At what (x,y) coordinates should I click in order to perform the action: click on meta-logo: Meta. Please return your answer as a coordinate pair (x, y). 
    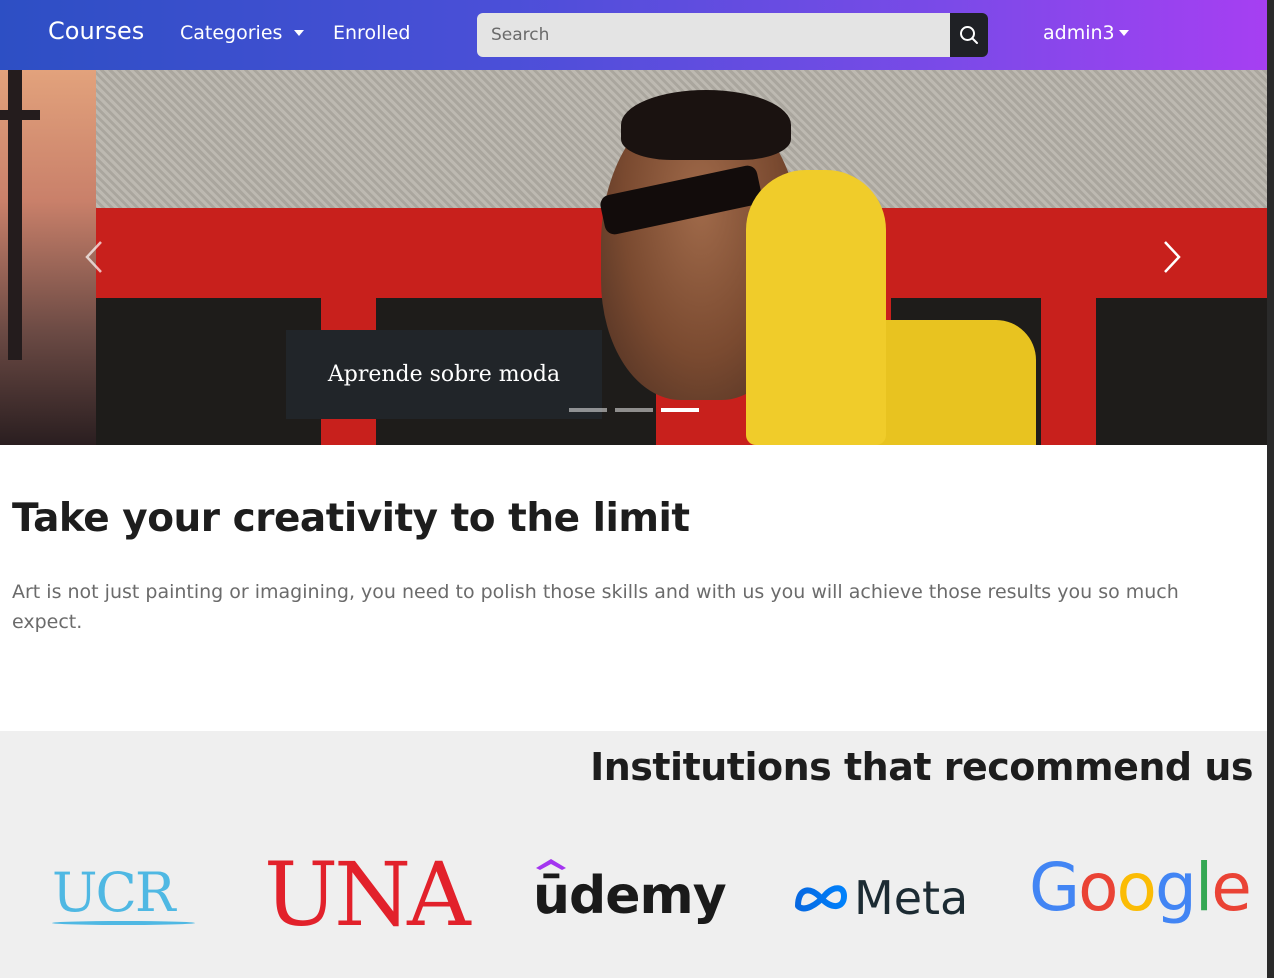
    Looking at the image, I should click on (881, 898).